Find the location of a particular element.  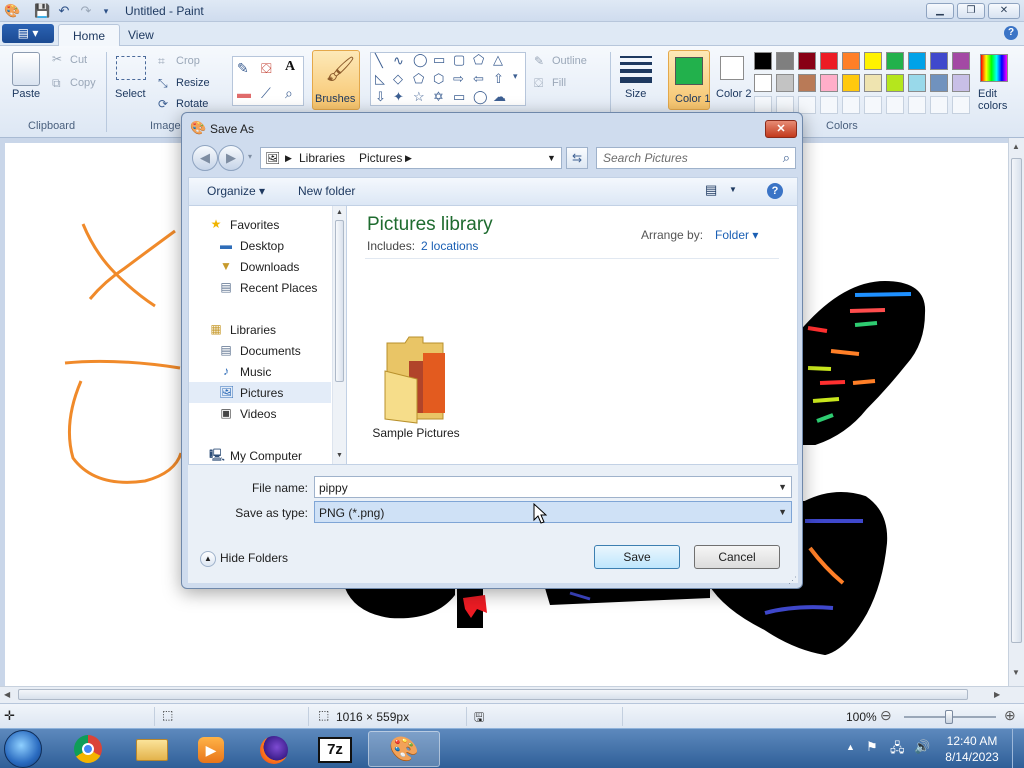

network-icon: 🖧 is located at coordinates (897, 750).